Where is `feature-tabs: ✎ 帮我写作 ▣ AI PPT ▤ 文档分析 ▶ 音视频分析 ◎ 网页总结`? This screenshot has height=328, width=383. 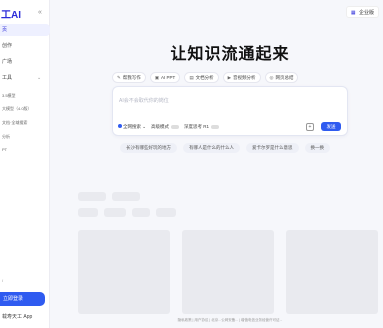
feature-tabs: ✎ 帮我写作 ▣ AI PPT ▤ 文档分析 ▶ 音视频分析 ◎ 网页总结 is located at coordinates (205, 77).